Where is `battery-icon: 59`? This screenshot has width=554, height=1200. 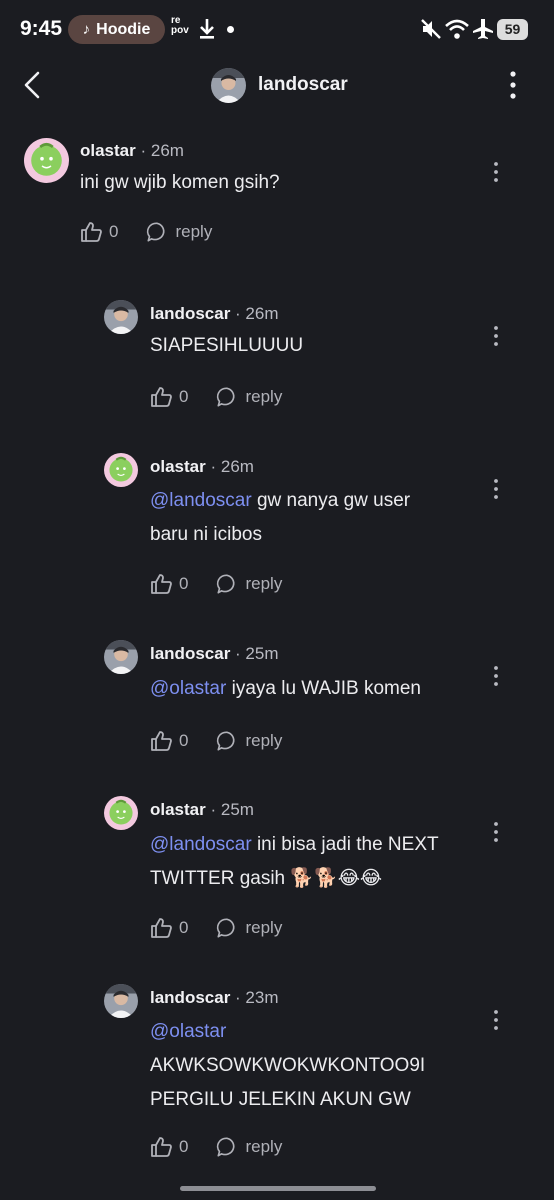
battery-icon: 59 is located at coordinates (512, 29).